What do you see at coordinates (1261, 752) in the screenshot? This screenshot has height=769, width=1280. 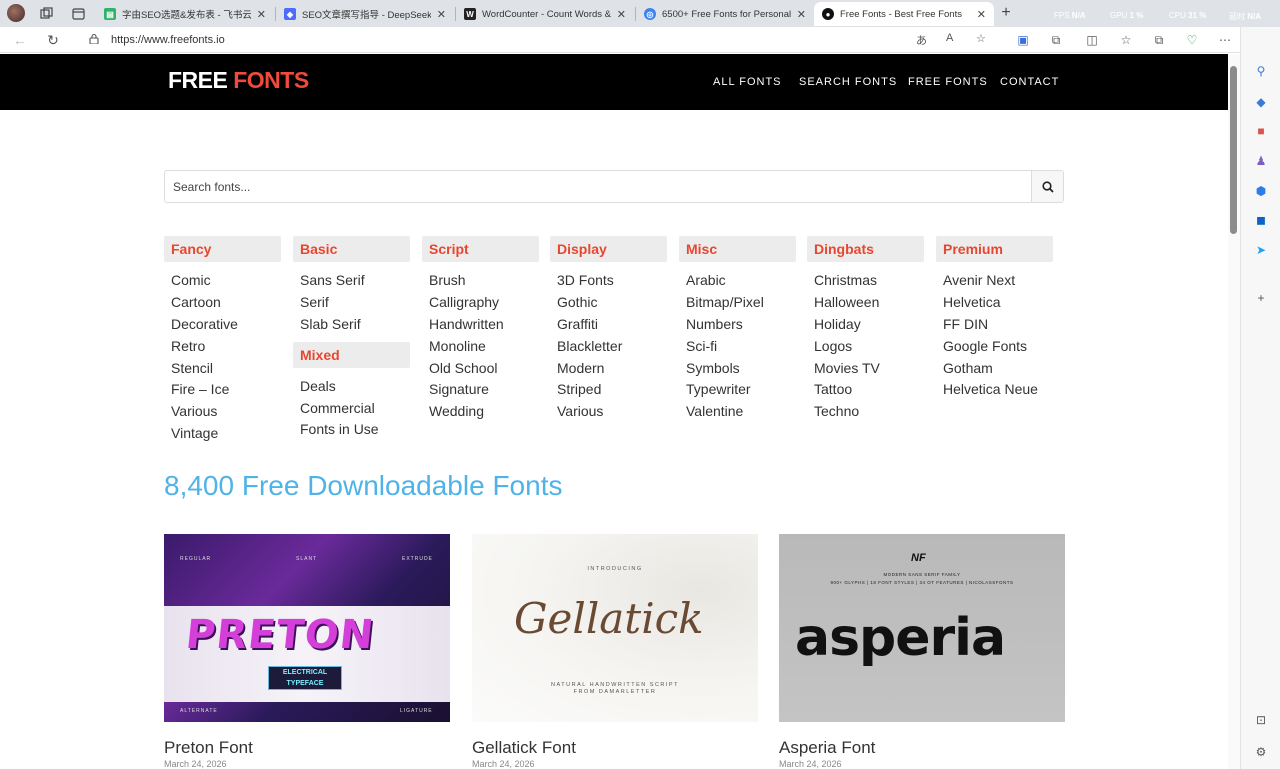 I see `settings-gear-icon: ⚙` at bounding box center [1261, 752].